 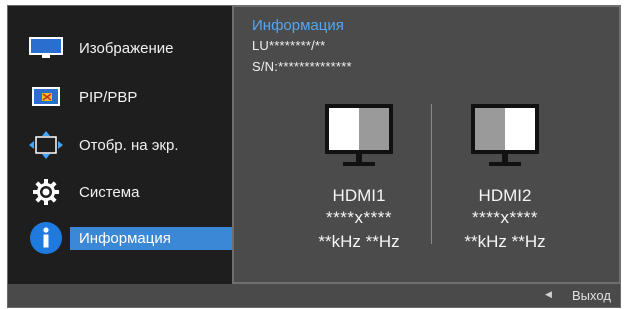 What do you see at coordinates (46, 238) in the screenshot?
I see `info-icon` at bounding box center [46, 238].